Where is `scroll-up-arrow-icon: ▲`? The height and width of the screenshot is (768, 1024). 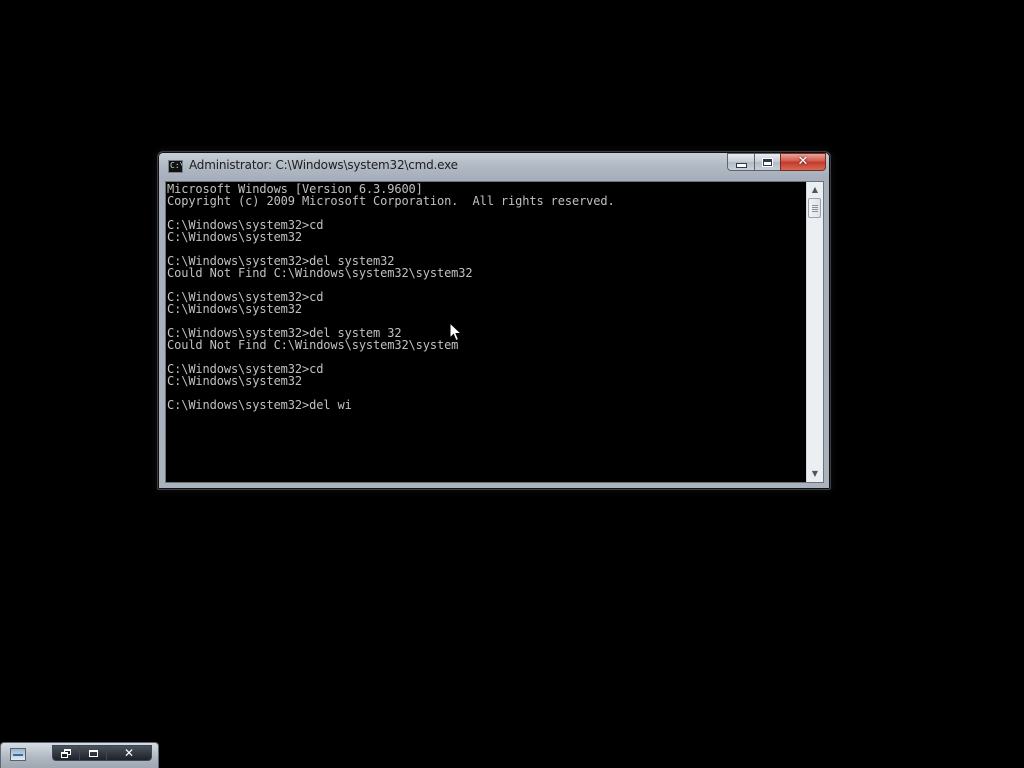 scroll-up-arrow-icon: ▲ is located at coordinates (815, 190).